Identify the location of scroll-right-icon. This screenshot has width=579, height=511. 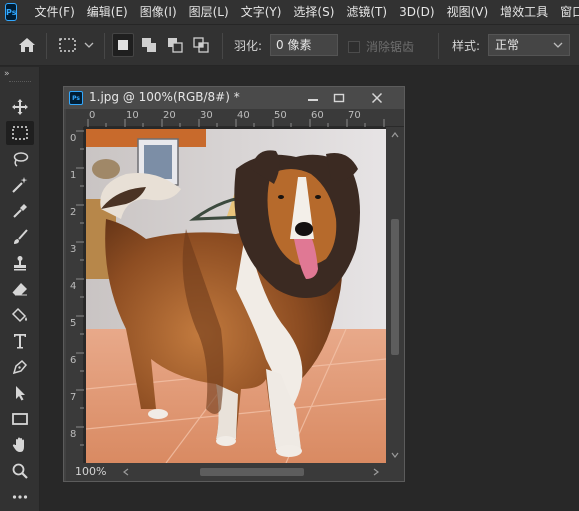
(376, 472).